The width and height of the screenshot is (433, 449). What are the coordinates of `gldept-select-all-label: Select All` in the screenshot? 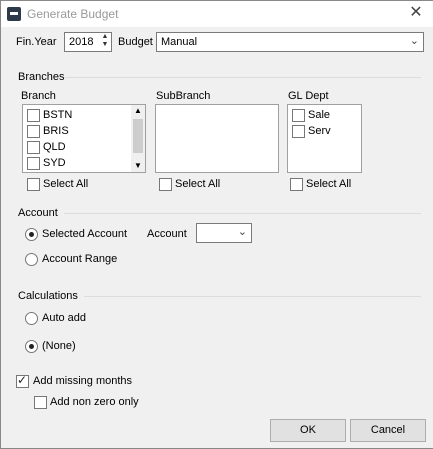 It's located at (329, 184).